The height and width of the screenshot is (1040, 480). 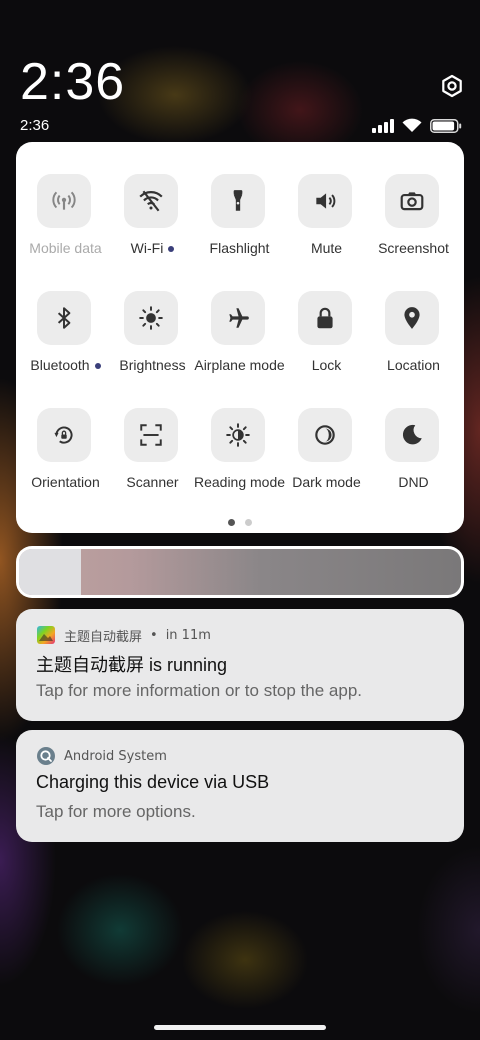 I want to click on app-colorful-icon, so click(x=46, y=635).